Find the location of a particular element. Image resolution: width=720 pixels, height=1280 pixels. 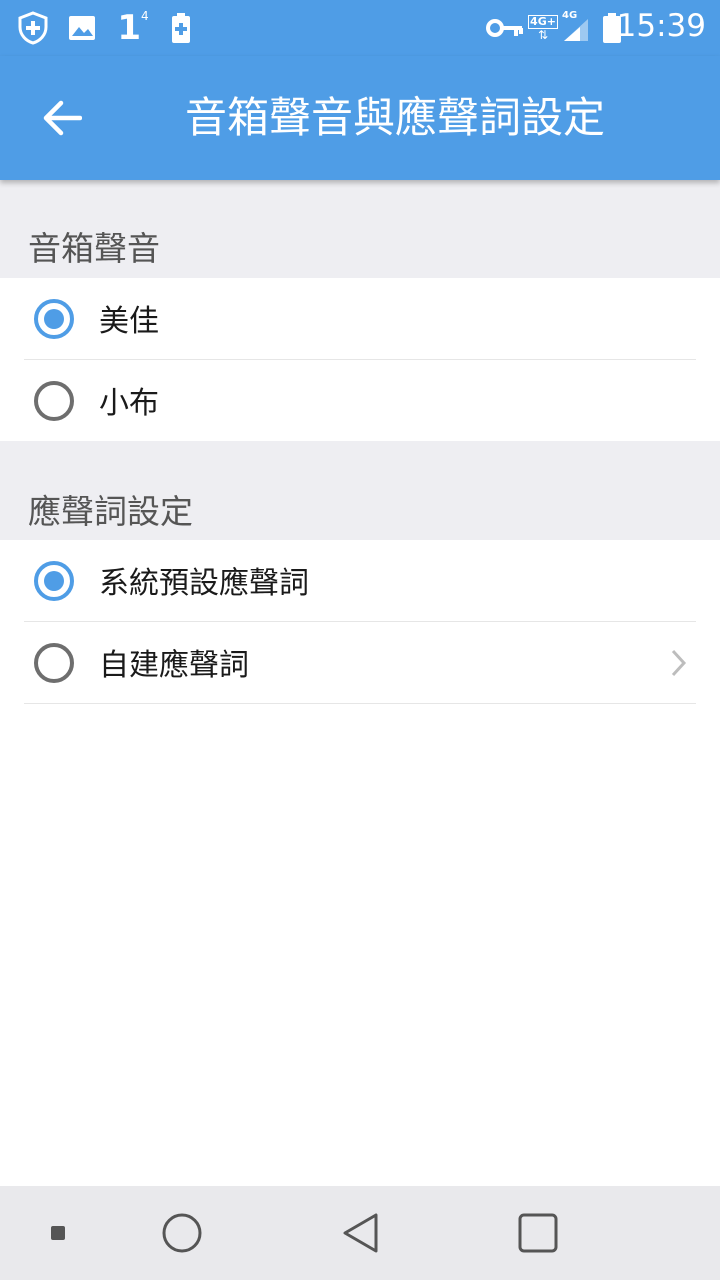

back-triangle-icon is located at coordinates (360, 1233).